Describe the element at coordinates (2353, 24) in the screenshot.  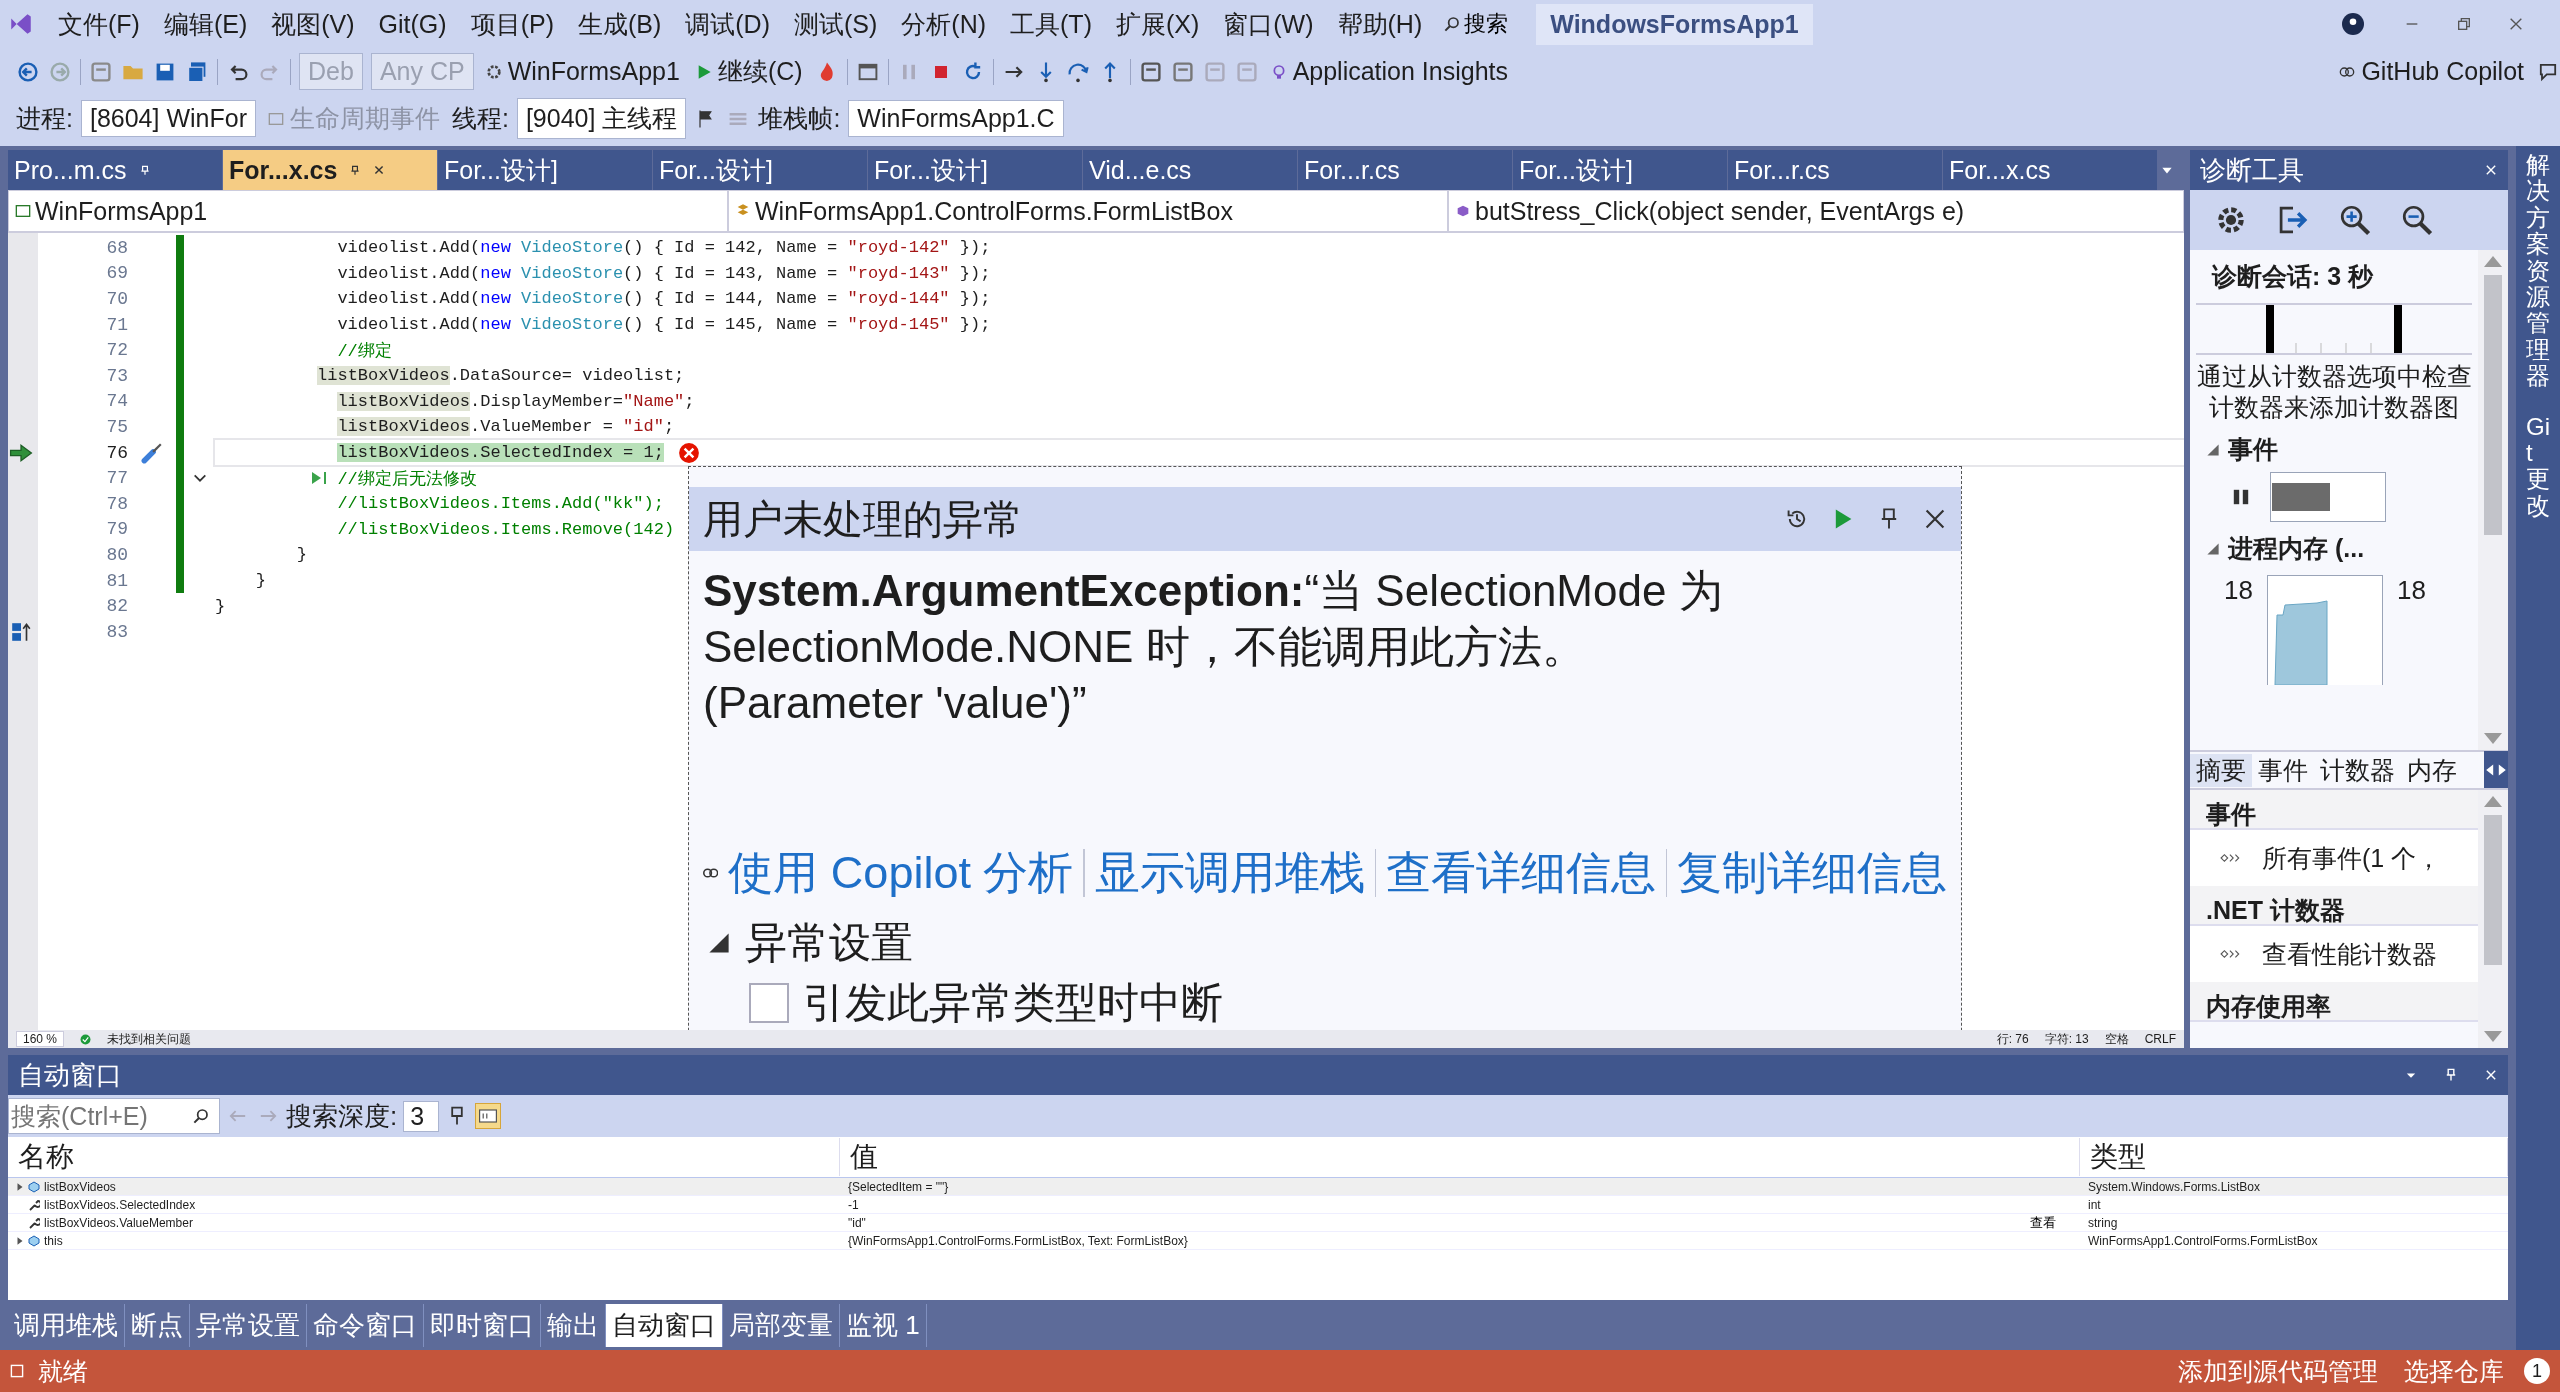
I see `account-avatar` at that location.